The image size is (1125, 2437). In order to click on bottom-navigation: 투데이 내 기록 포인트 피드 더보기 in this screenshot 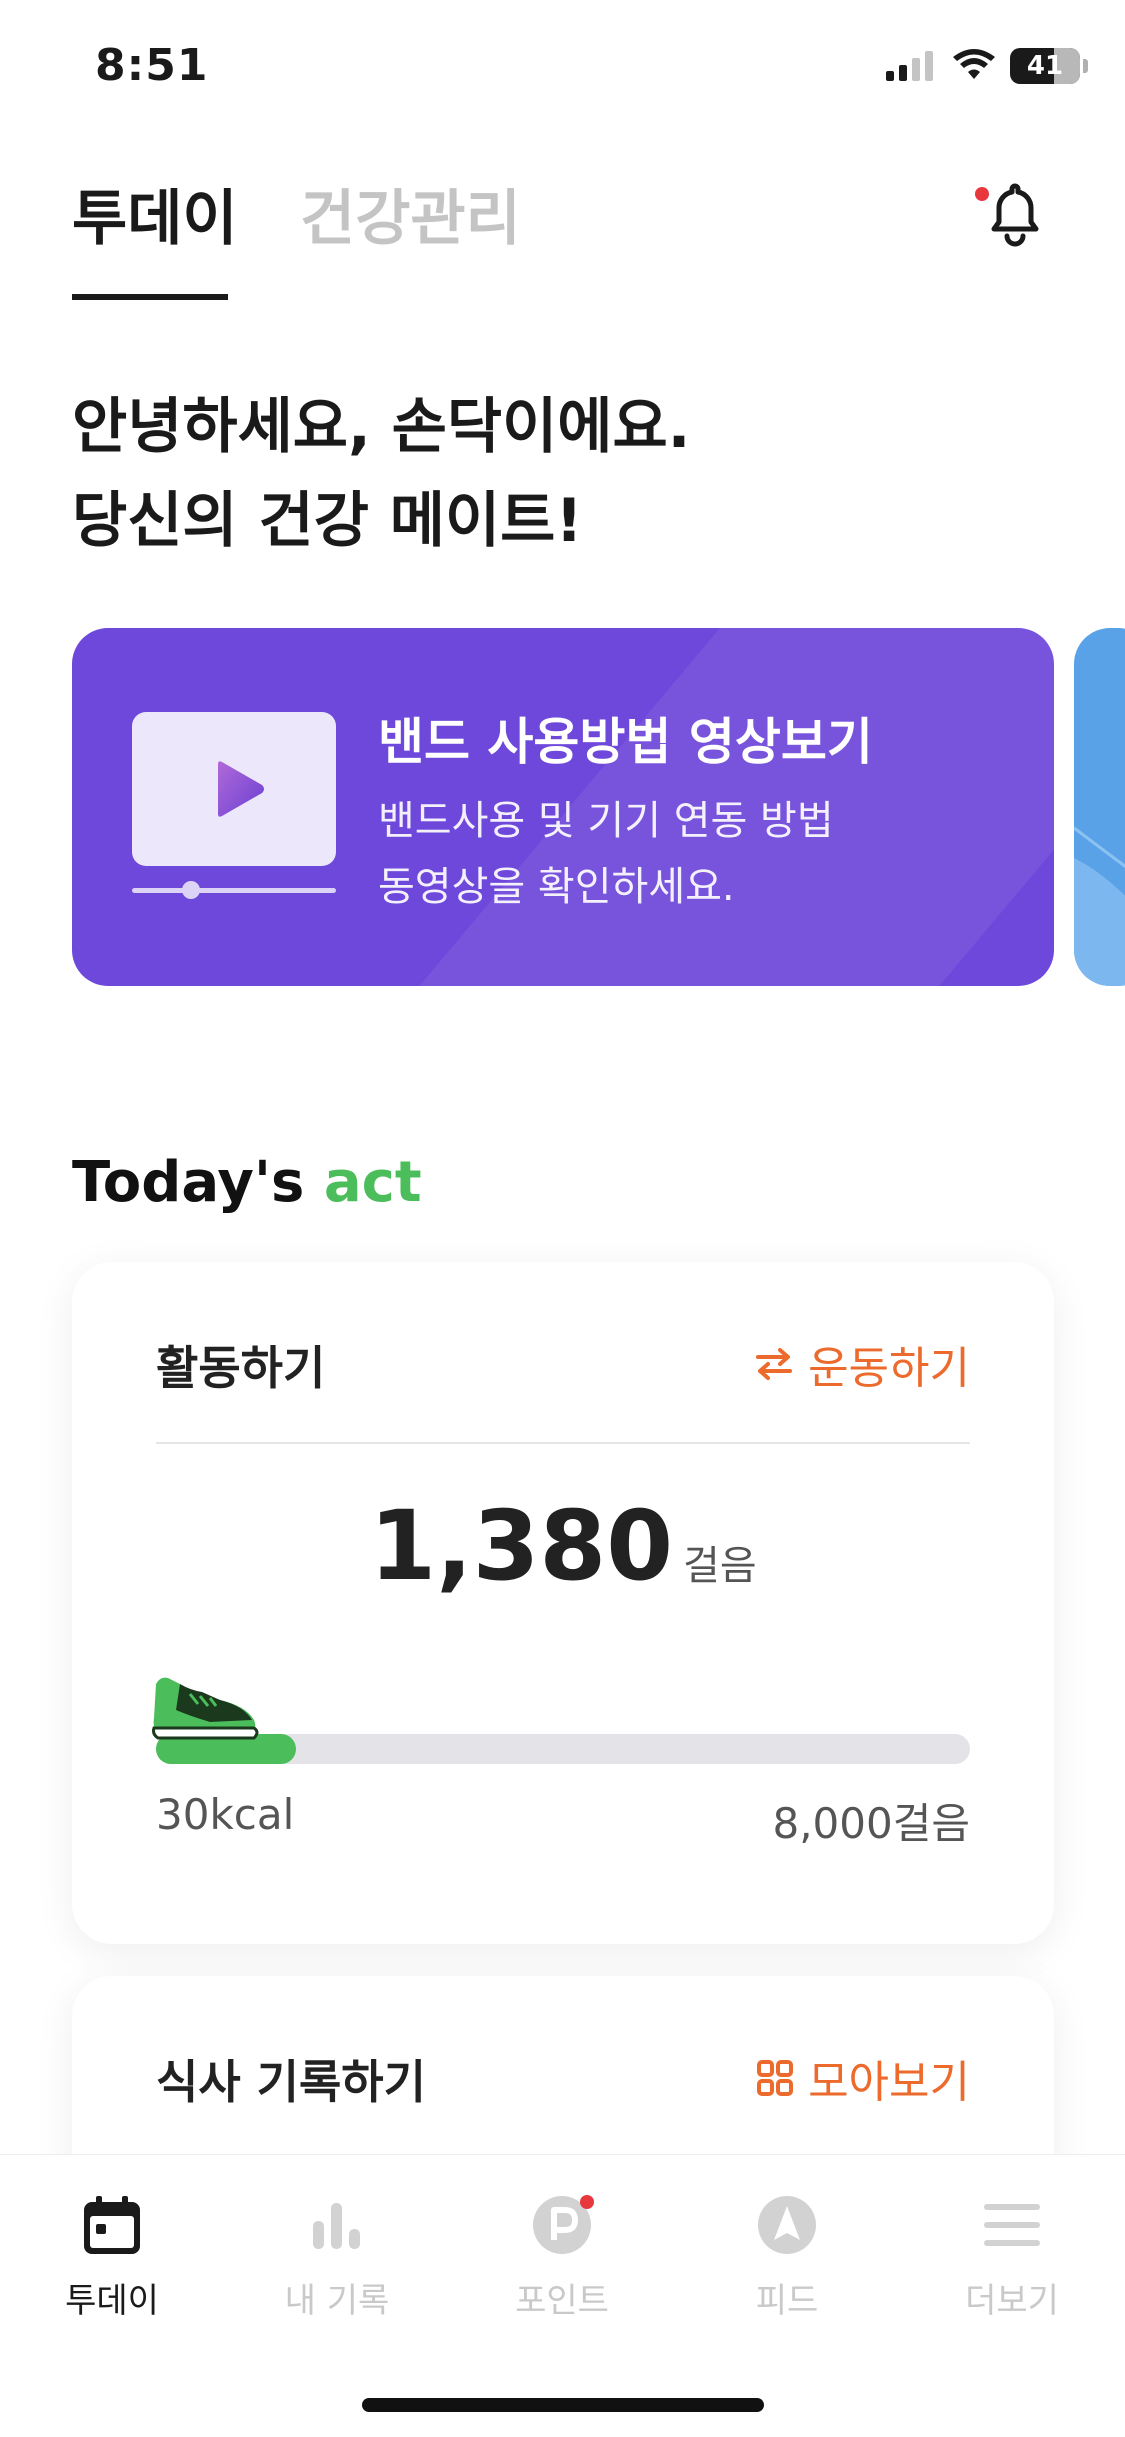, I will do `click(562, 2295)`.